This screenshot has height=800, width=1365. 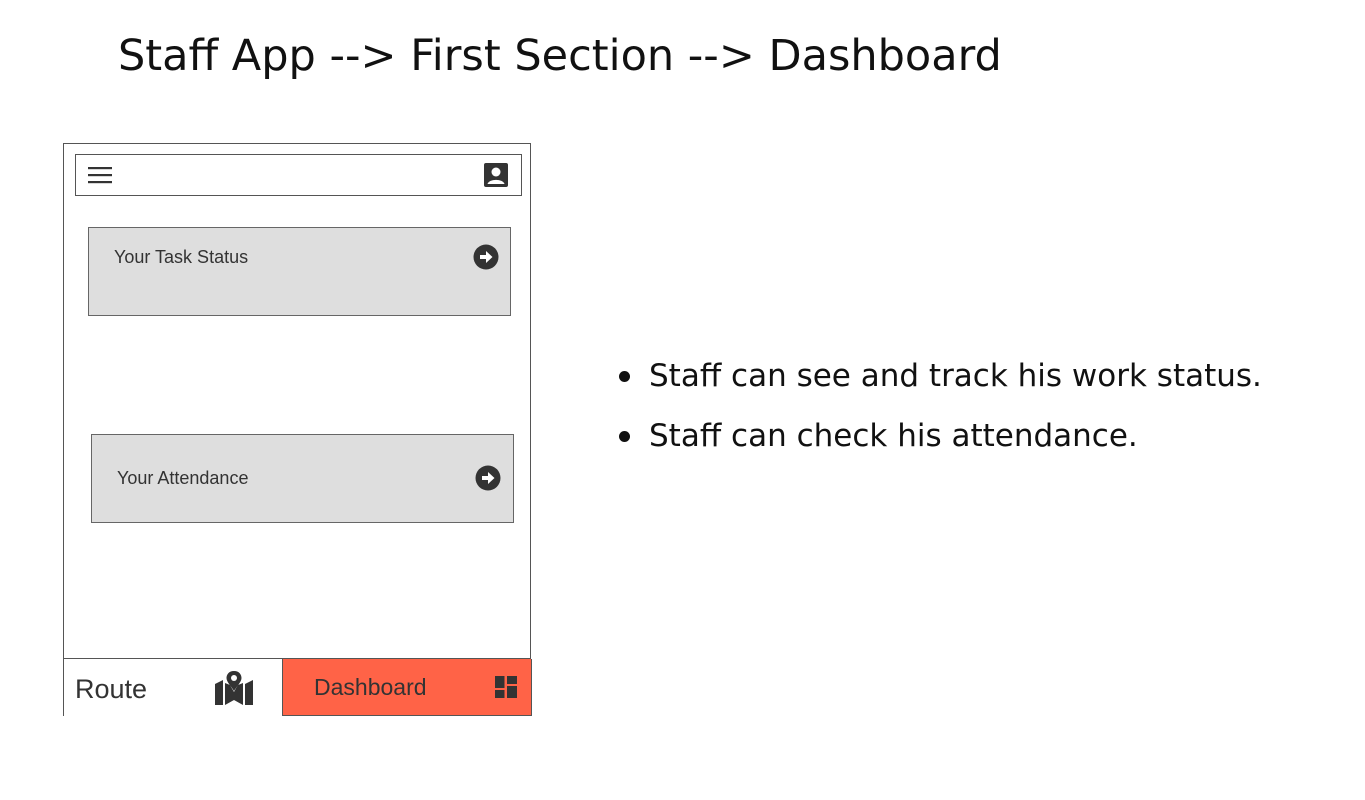 What do you see at coordinates (172, 687) in the screenshot?
I see `nav-route-tab: Route` at bounding box center [172, 687].